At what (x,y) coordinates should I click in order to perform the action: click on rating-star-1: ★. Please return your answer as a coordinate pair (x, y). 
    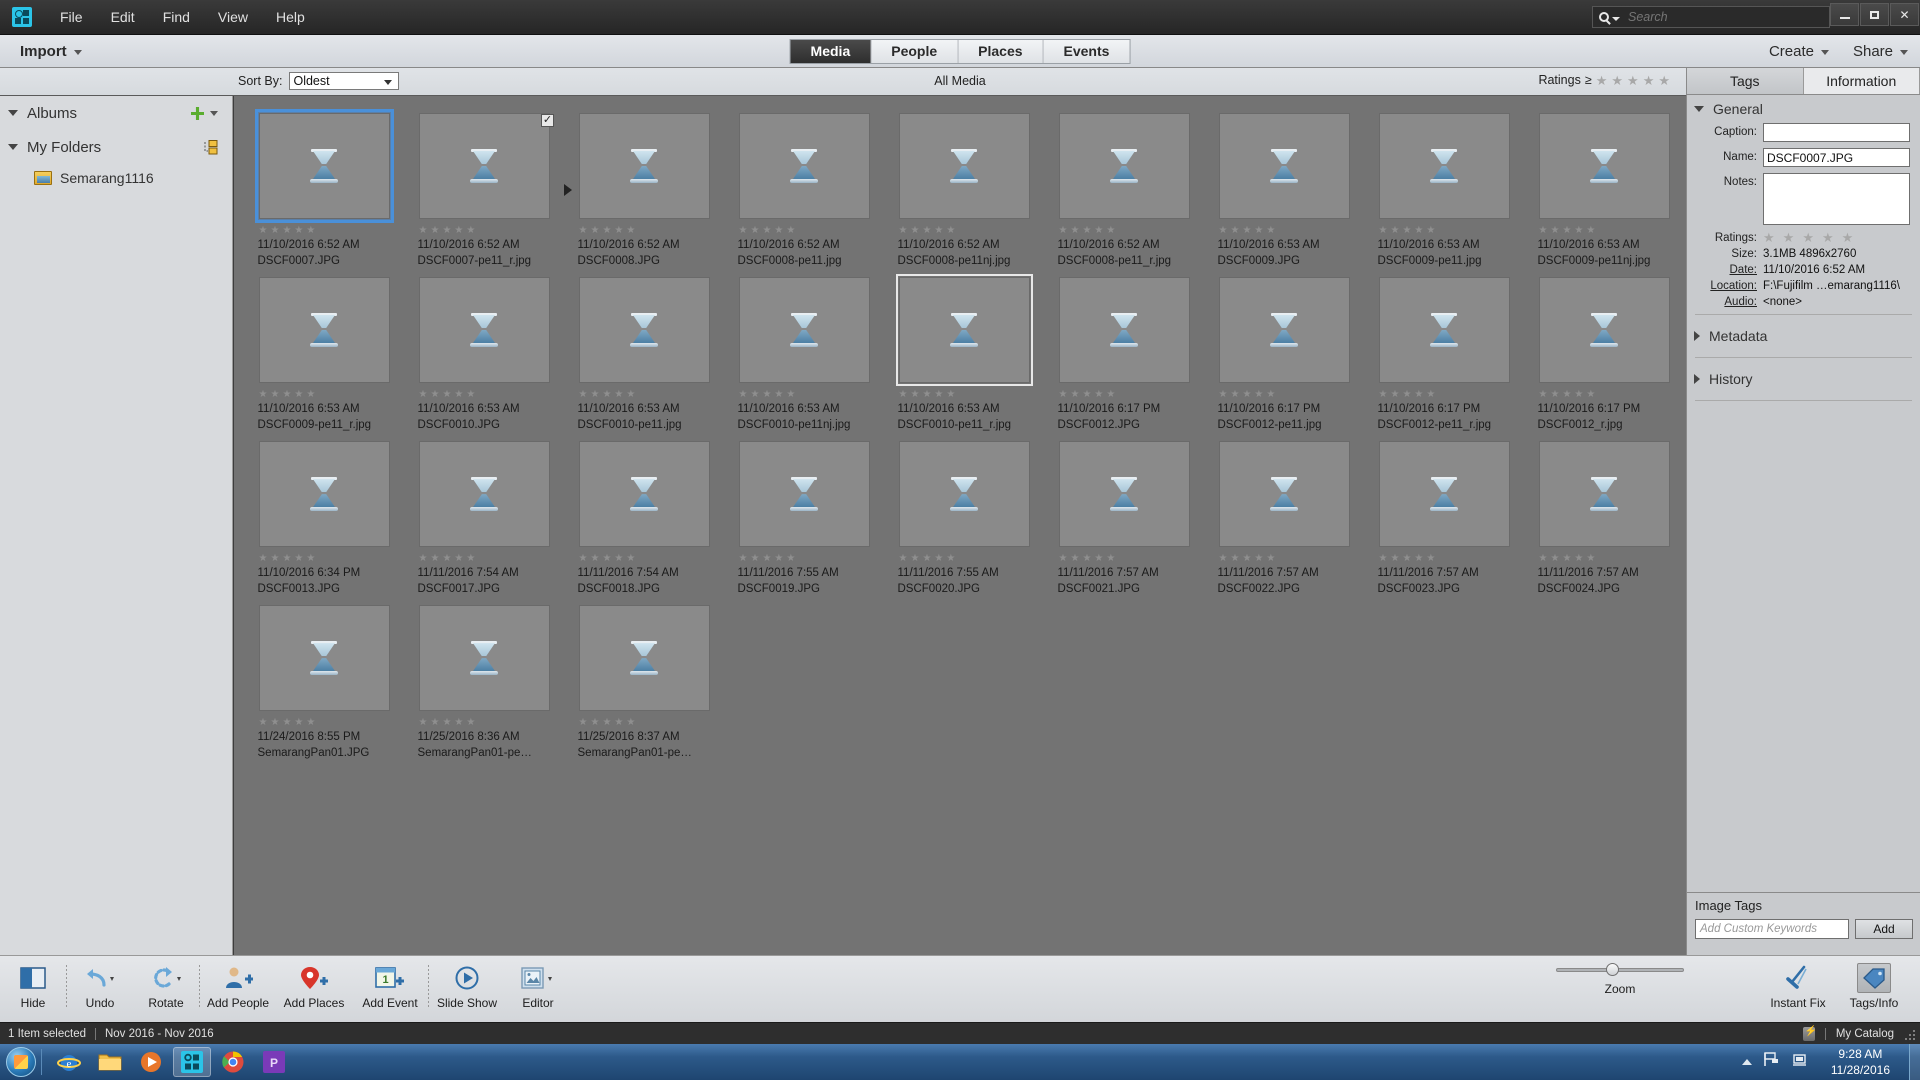
    Looking at the image, I should click on (1769, 237).